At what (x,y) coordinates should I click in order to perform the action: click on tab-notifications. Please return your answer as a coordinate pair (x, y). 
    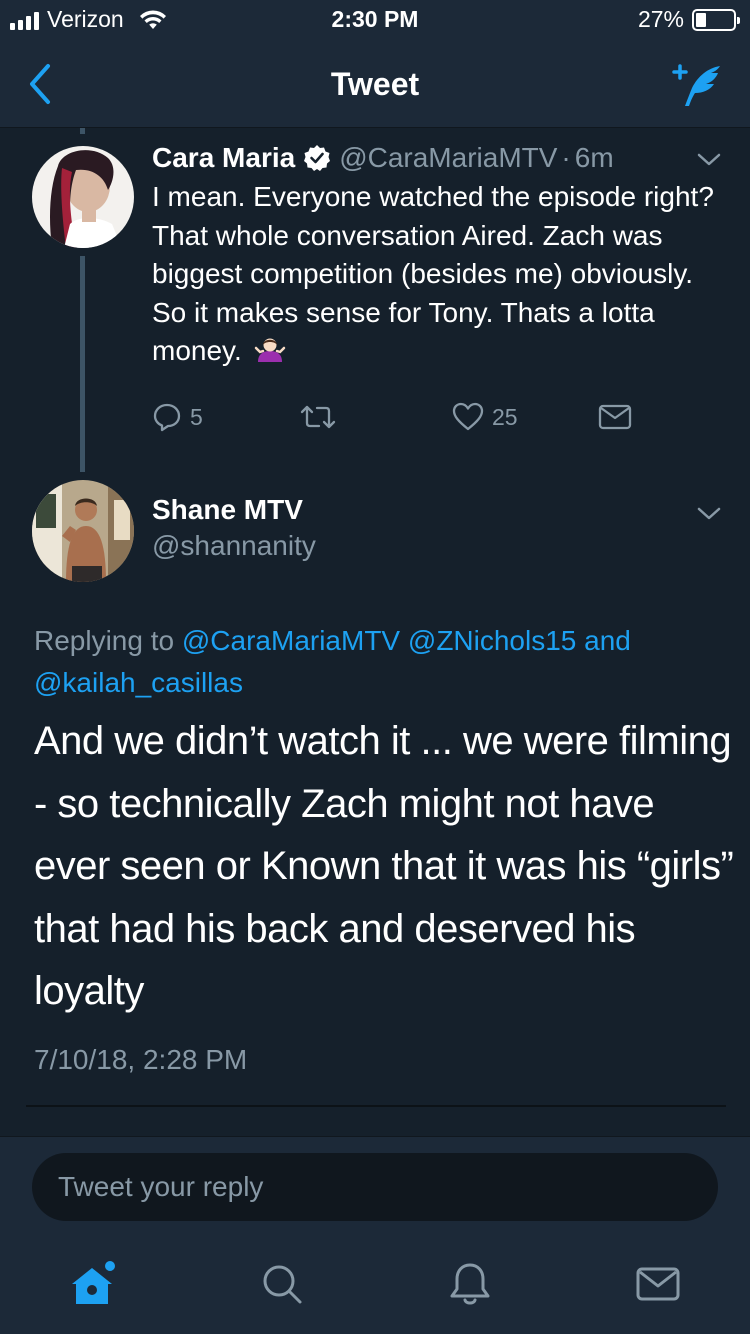
    Looking at the image, I should click on (470, 1284).